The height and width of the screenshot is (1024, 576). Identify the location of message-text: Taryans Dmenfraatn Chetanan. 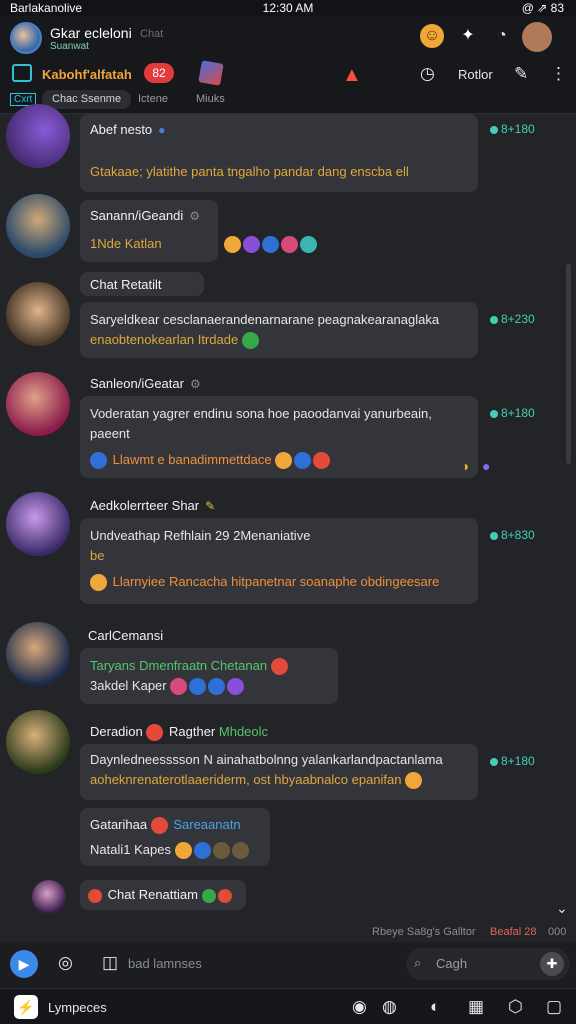
(190, 667).